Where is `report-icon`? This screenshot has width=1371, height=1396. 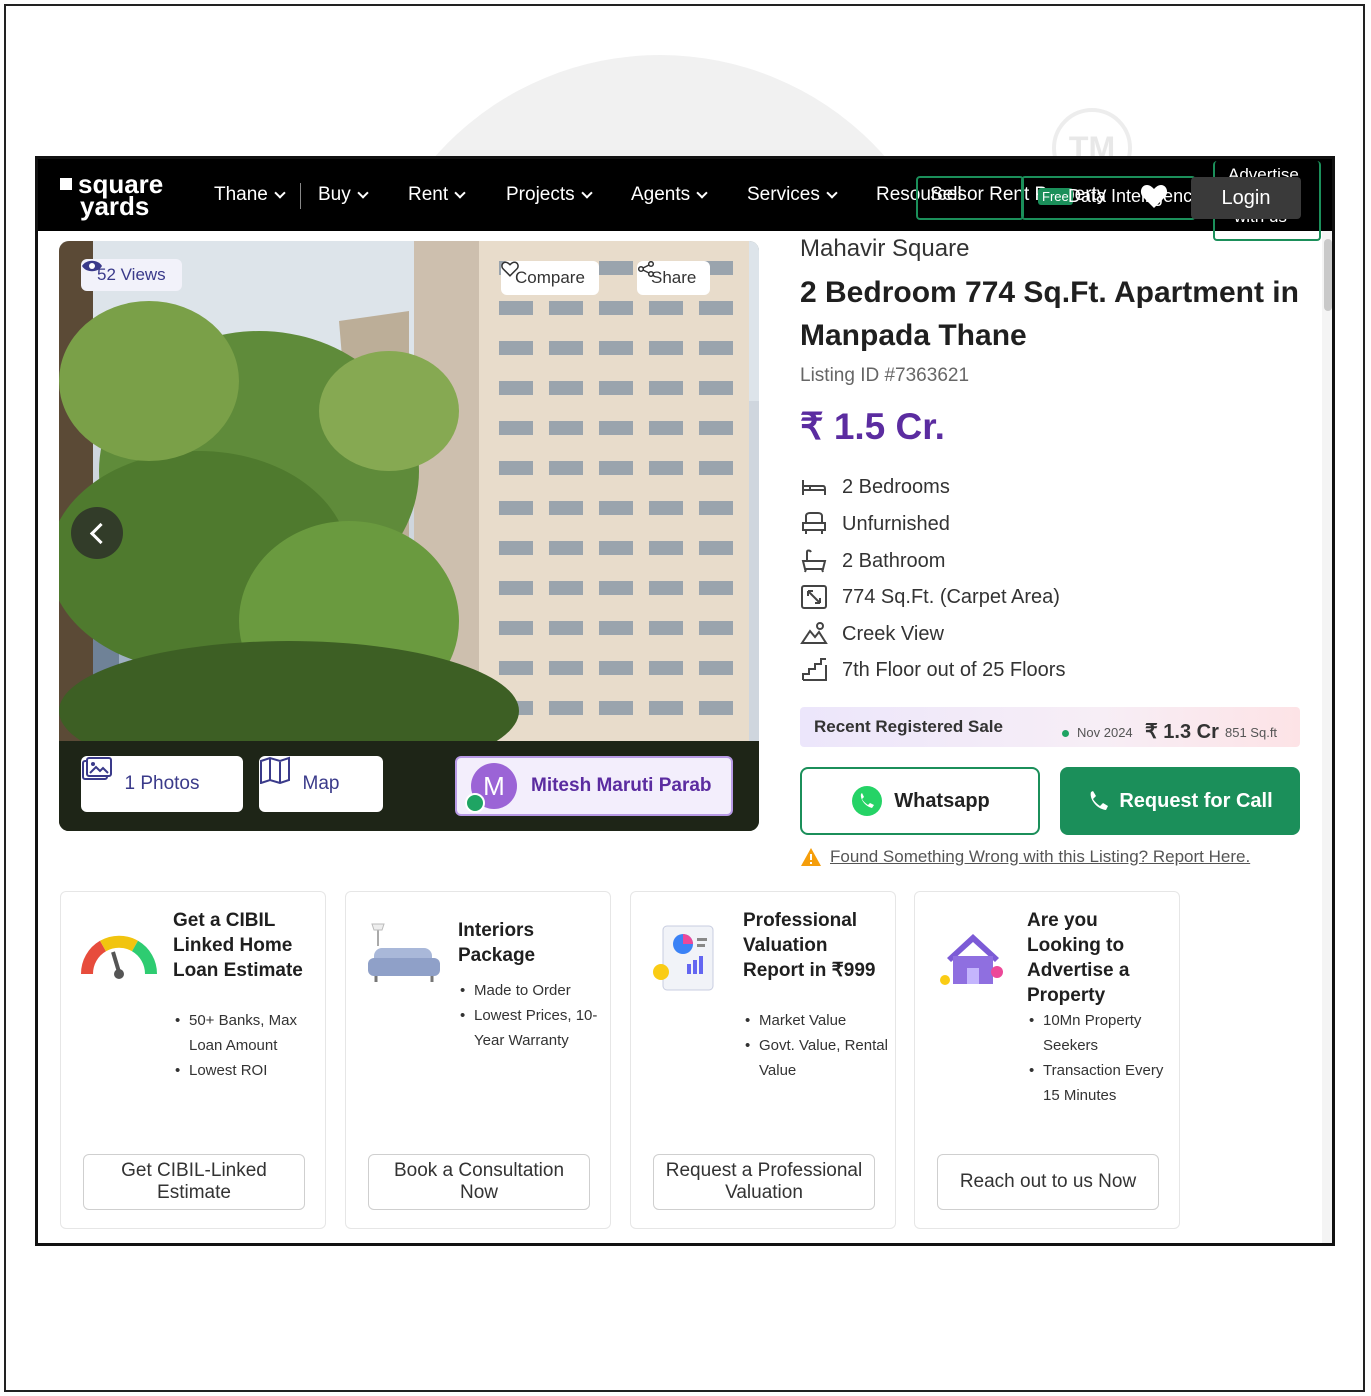 report-icon is located at coordinates (683, 958).